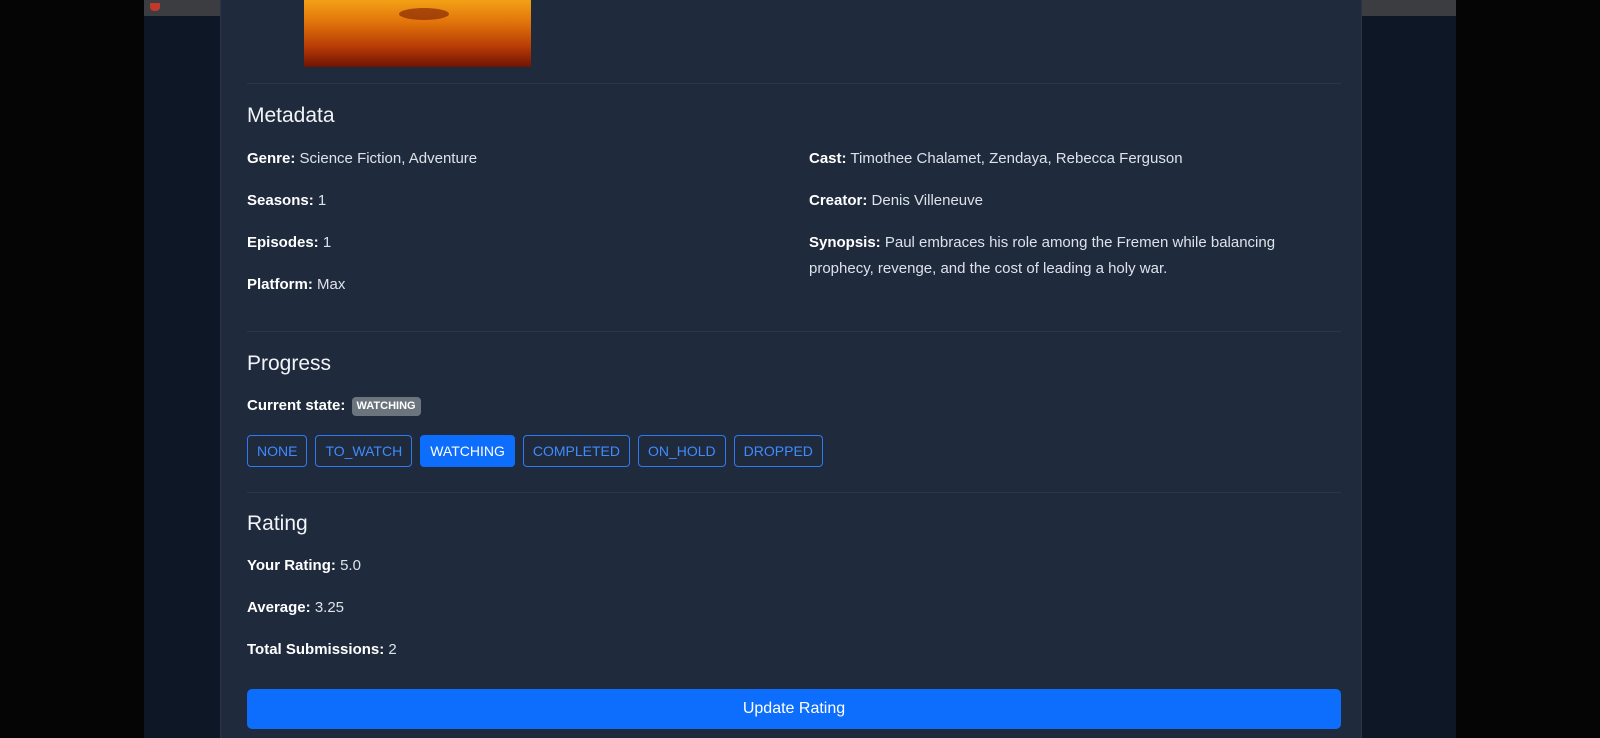  Describe the element at coordinates (304, 565) in the screenshot. I see `your-rating-field: Your Rating: 5.0` at that location.